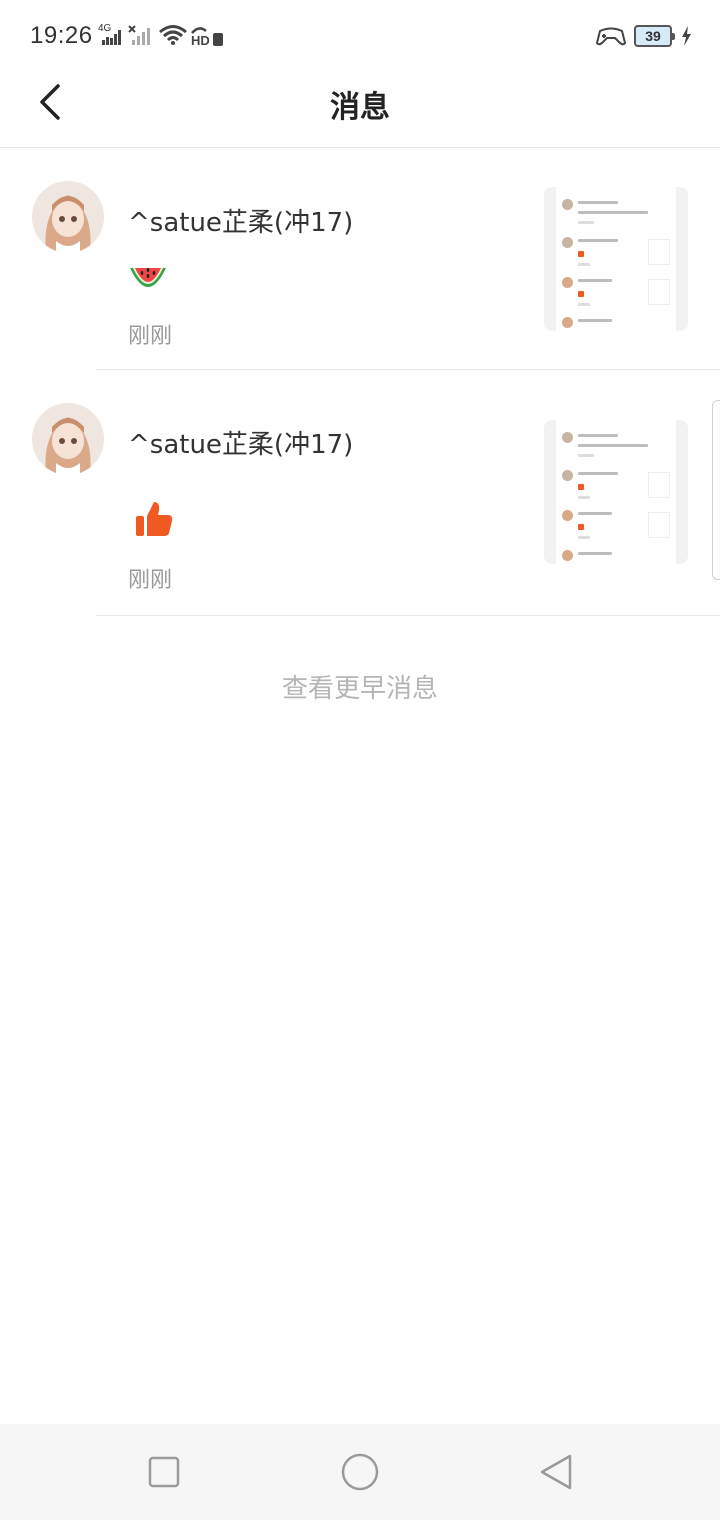 Image resolution: width=720 pixels, height=1520 pixels. I want to click on divider, so click(408, 615).